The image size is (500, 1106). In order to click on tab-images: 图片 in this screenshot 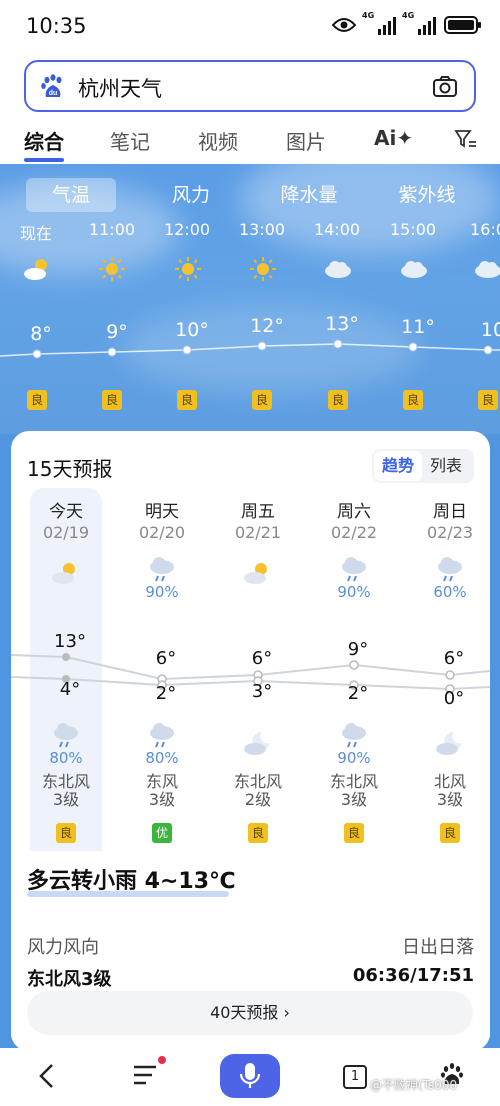, I will do `click(306, 140)`.